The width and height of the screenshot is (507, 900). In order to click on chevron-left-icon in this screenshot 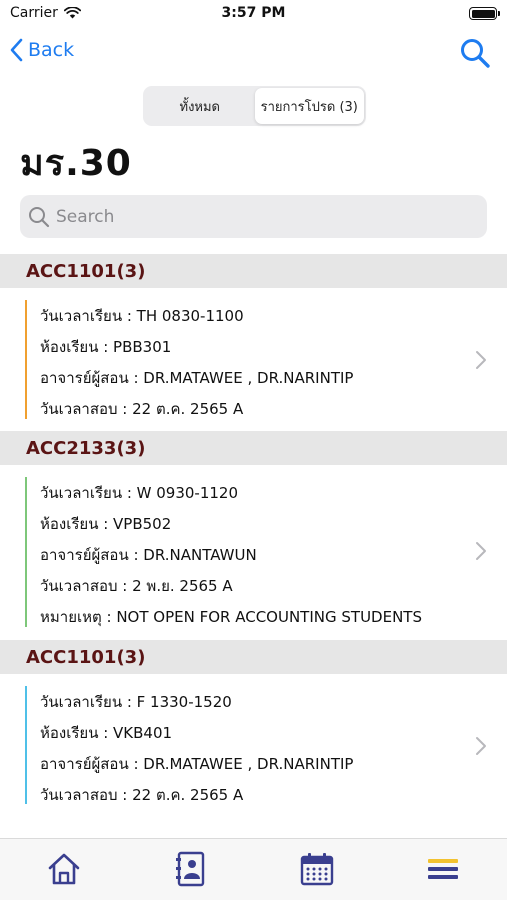, I will do `click(16, 50)`.